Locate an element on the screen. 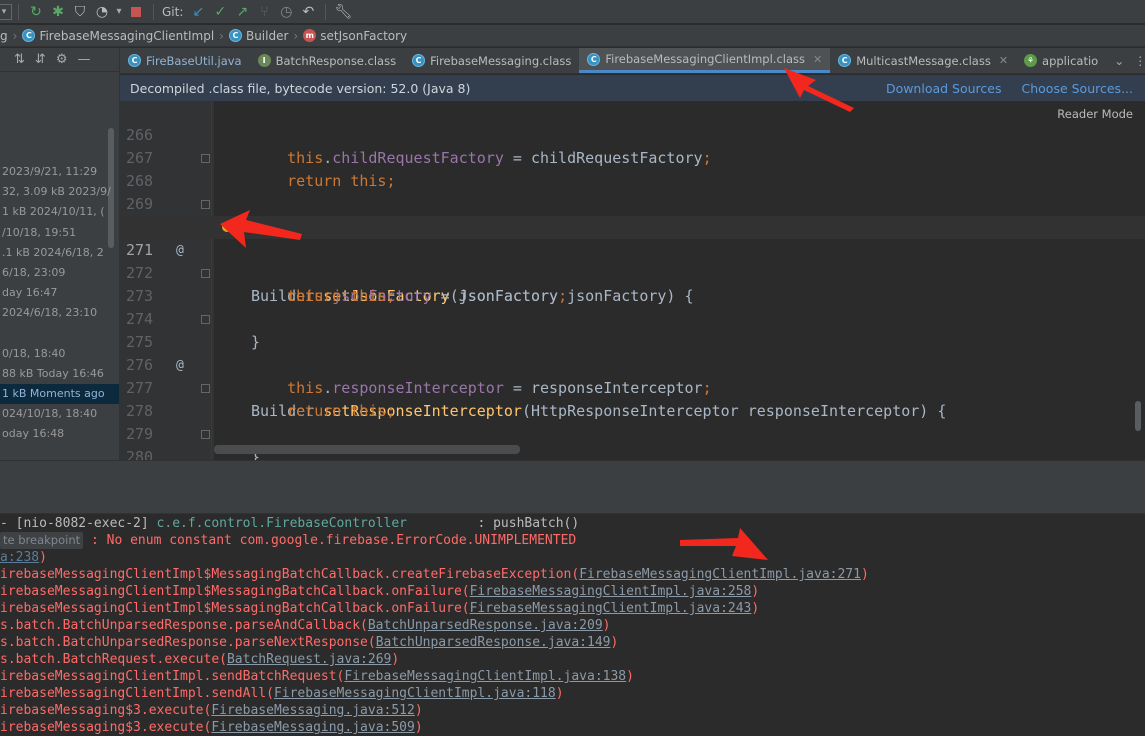  list-item: 6/18, 23:09 is located at coordinates (59, 273).